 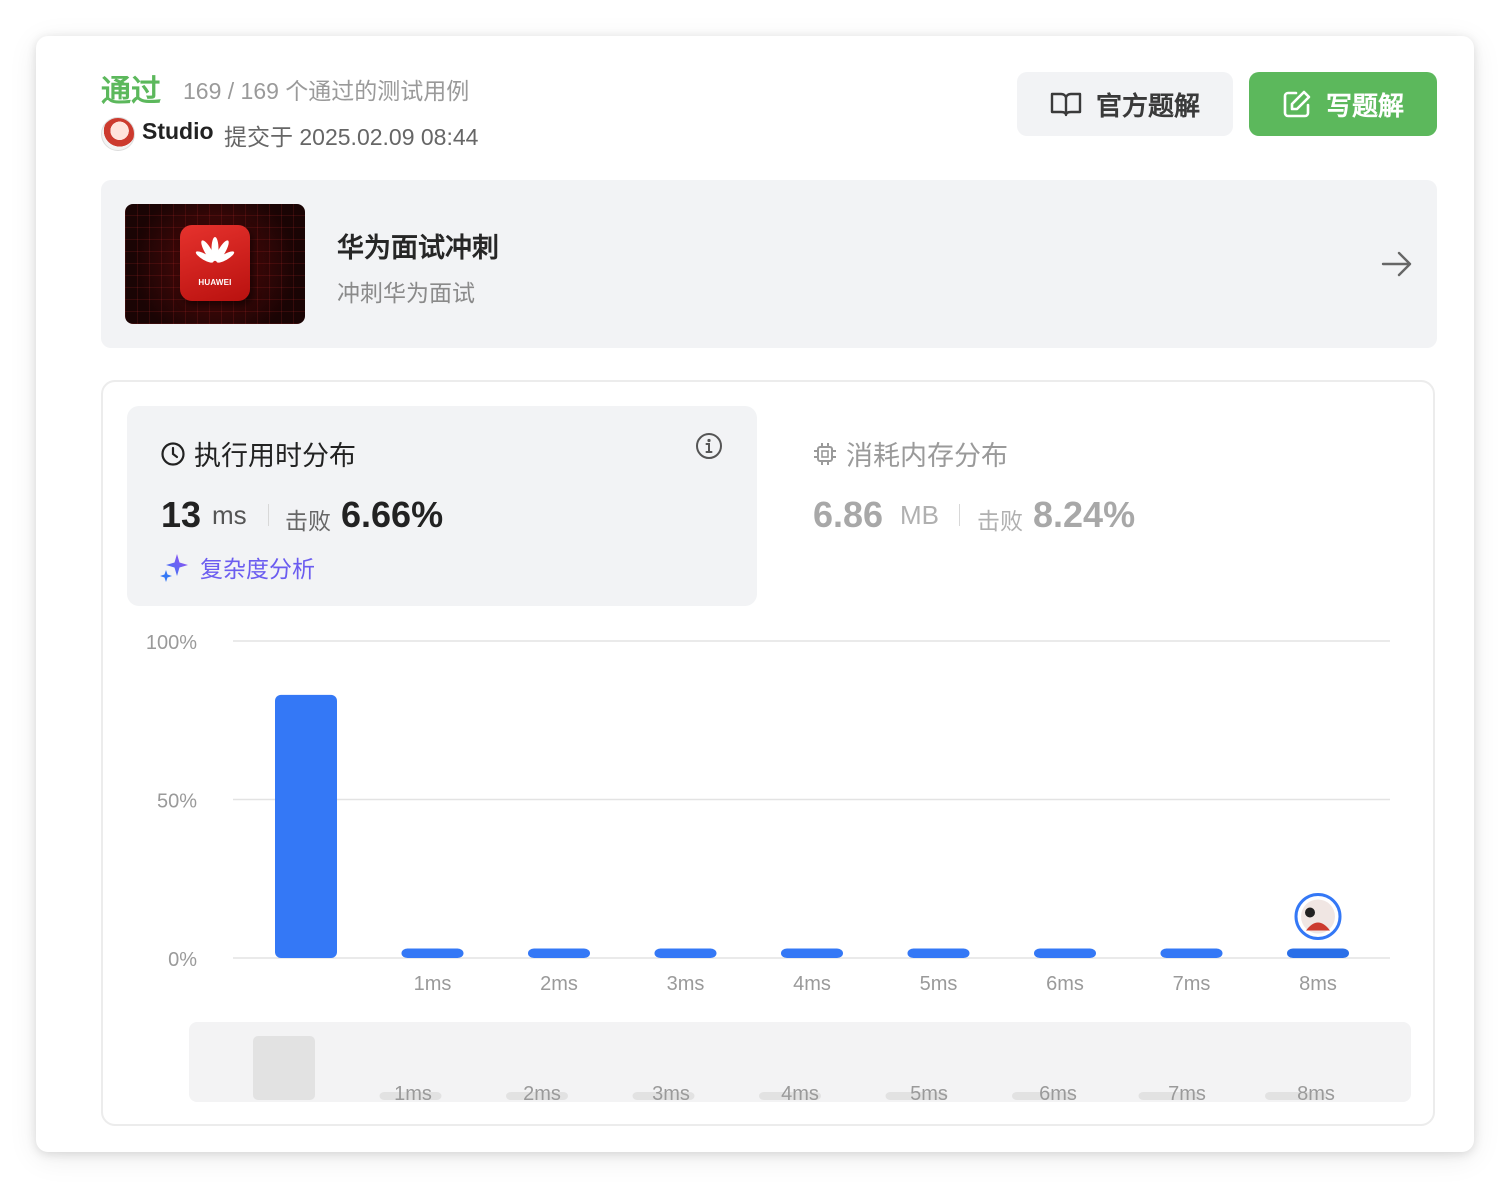 I want to click on sparkle-icon, so click(x=174, y=568).